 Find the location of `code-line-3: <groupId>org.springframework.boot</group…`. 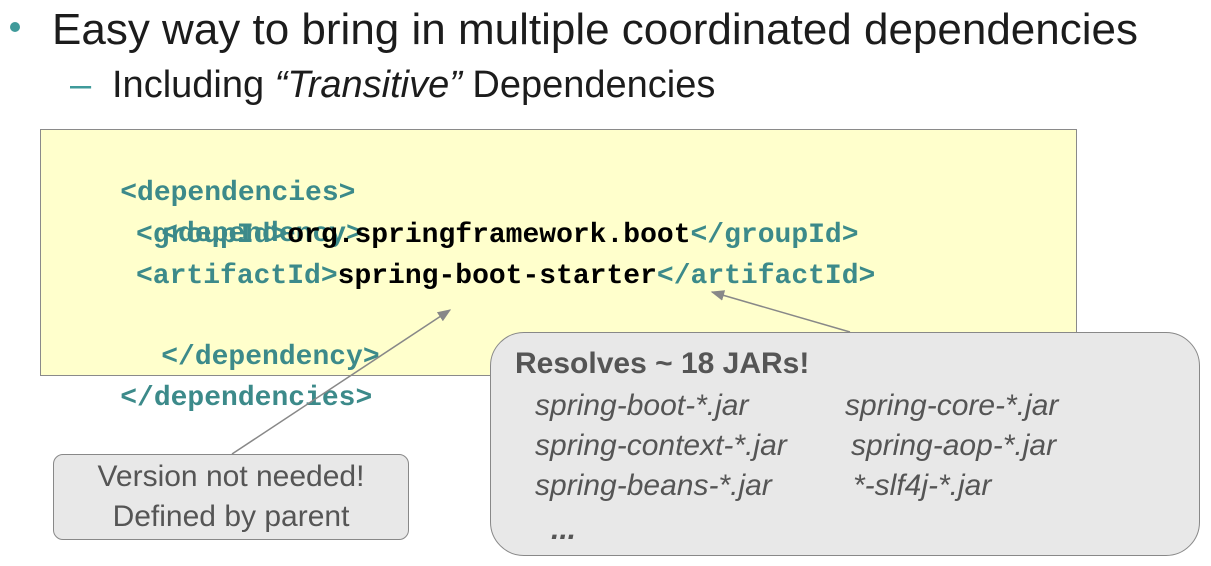

code-line-3: <groupId>org.springframework.boot</group… is located at coordinates (497, 236).